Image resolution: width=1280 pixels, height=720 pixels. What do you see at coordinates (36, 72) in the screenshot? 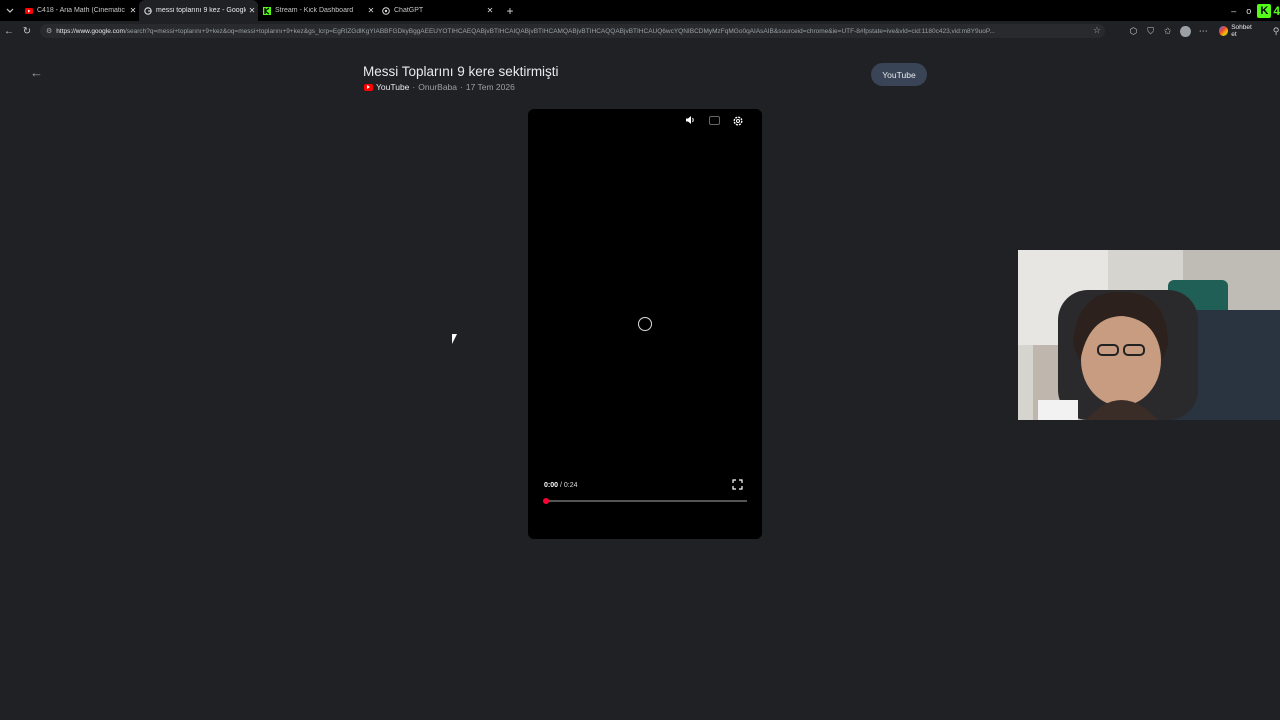
I see `back-arrow-icon: ←` at bounding box center [36, 72].